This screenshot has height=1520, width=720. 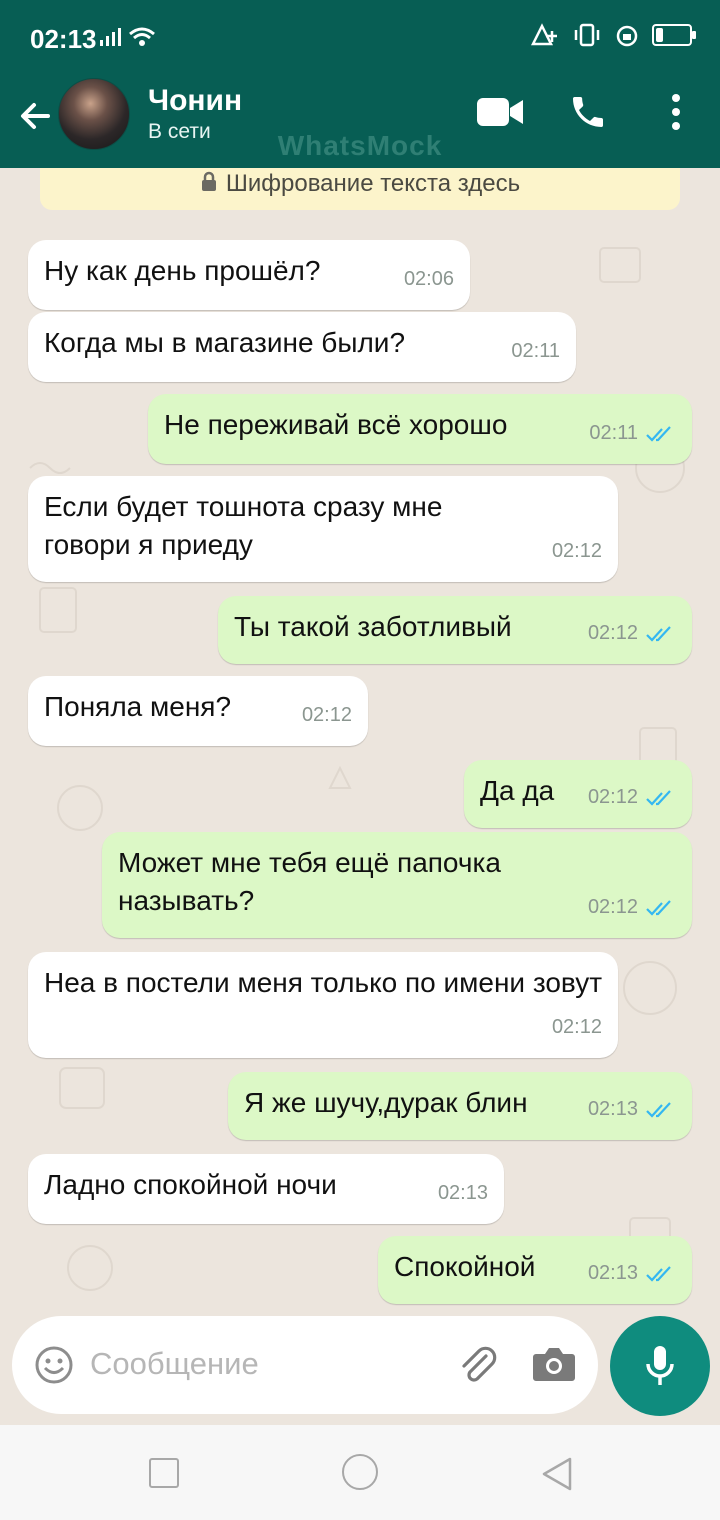 What do you see at coordinates (588, 112) in the screenshot?
I see `voice-call-icon` at bounding box center [588, 112].